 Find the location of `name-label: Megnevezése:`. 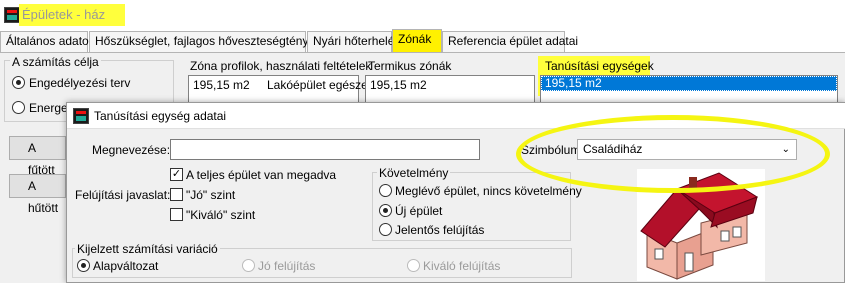

name-label: Megnevezése: is located at coordinates (131, 150).